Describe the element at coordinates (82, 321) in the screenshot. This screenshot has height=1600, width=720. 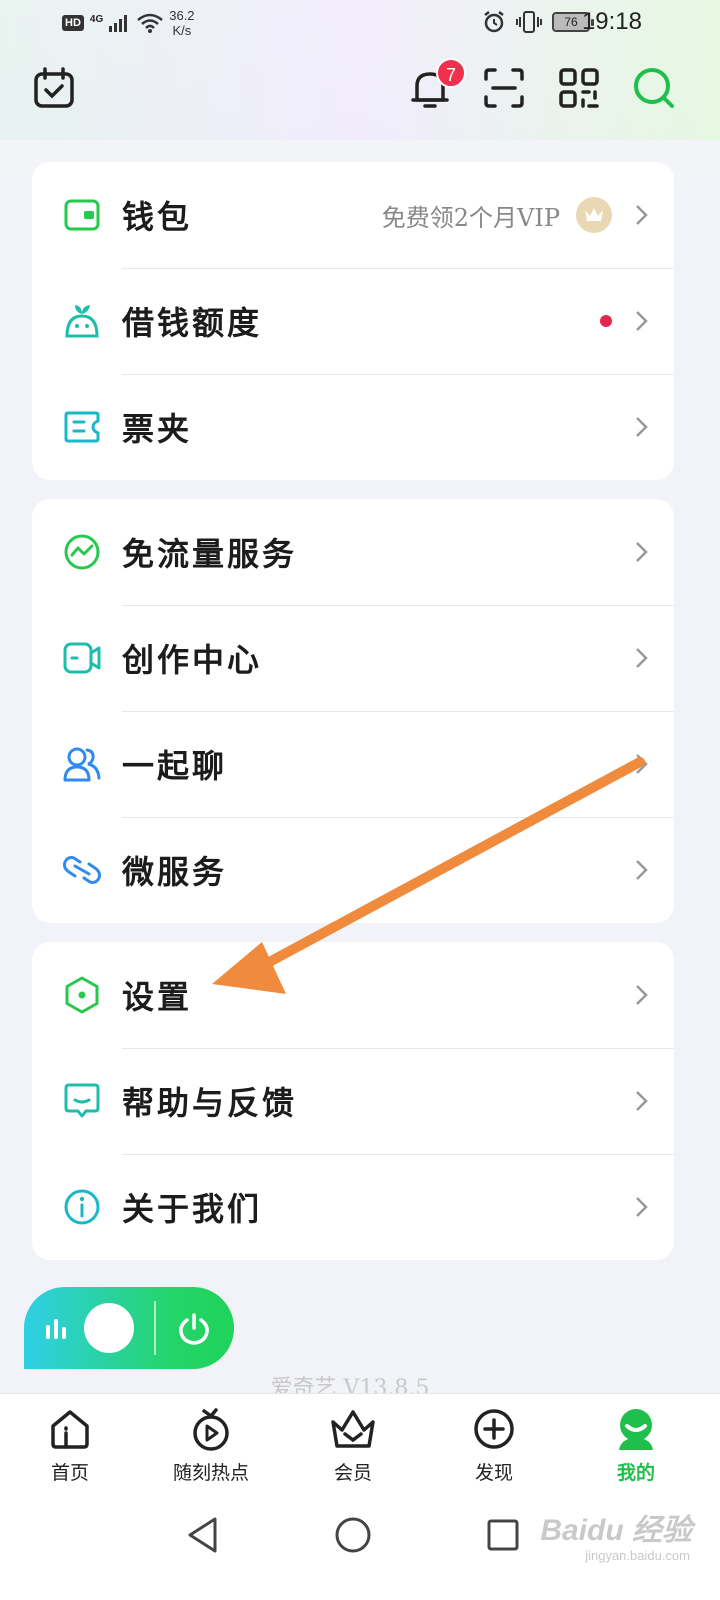
I see `sprout-icon` at that location.